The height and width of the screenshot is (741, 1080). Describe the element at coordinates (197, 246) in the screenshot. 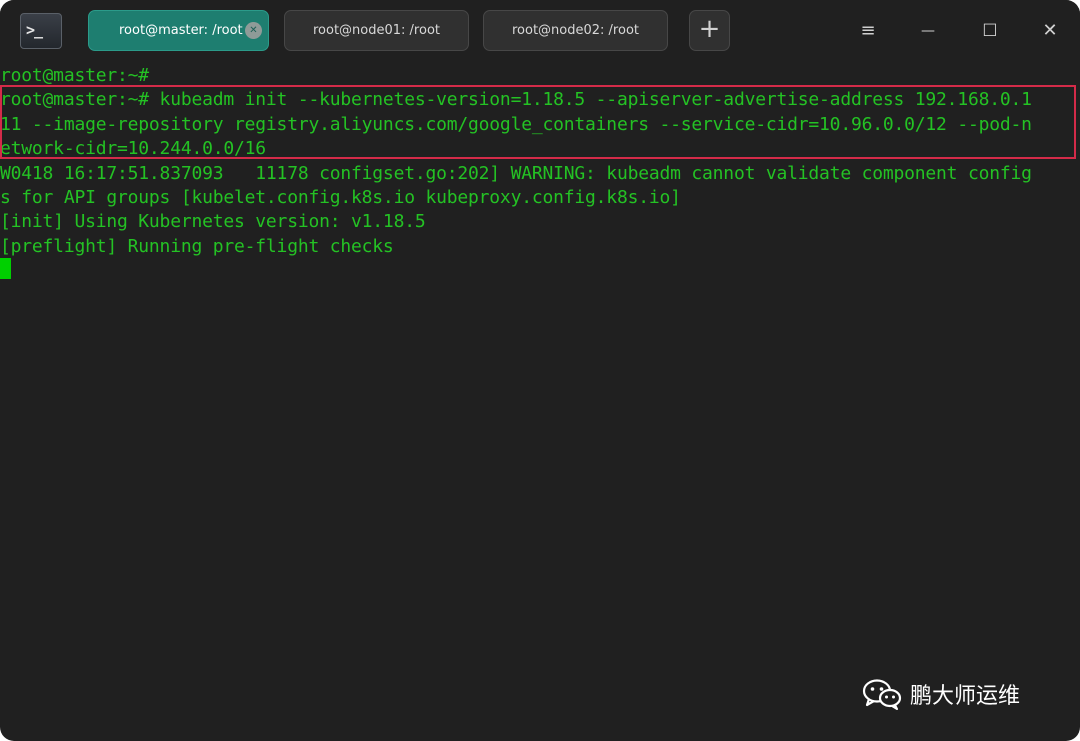

I see `terminal-line: [preflight] Running pre-flight checks` at that location.